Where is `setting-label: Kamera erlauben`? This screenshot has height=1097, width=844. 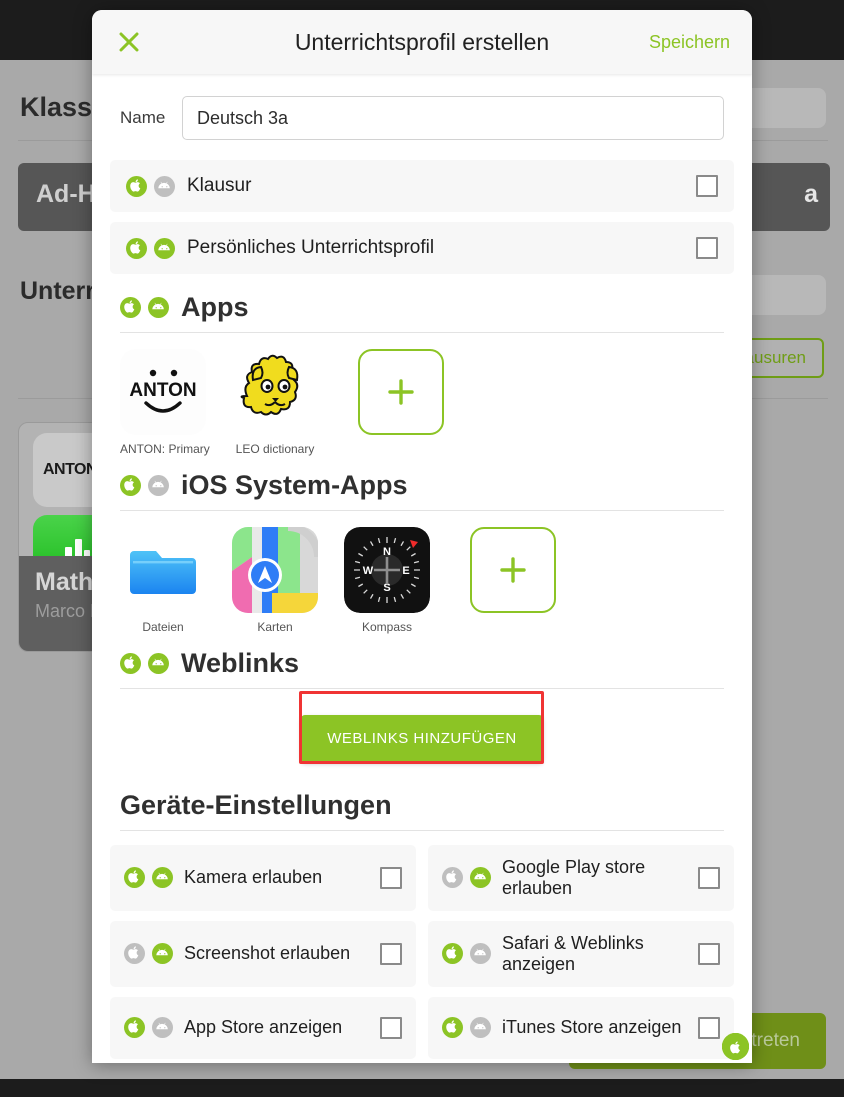 setting-label: Kamera erlauben is located at coordinates (253, 877).